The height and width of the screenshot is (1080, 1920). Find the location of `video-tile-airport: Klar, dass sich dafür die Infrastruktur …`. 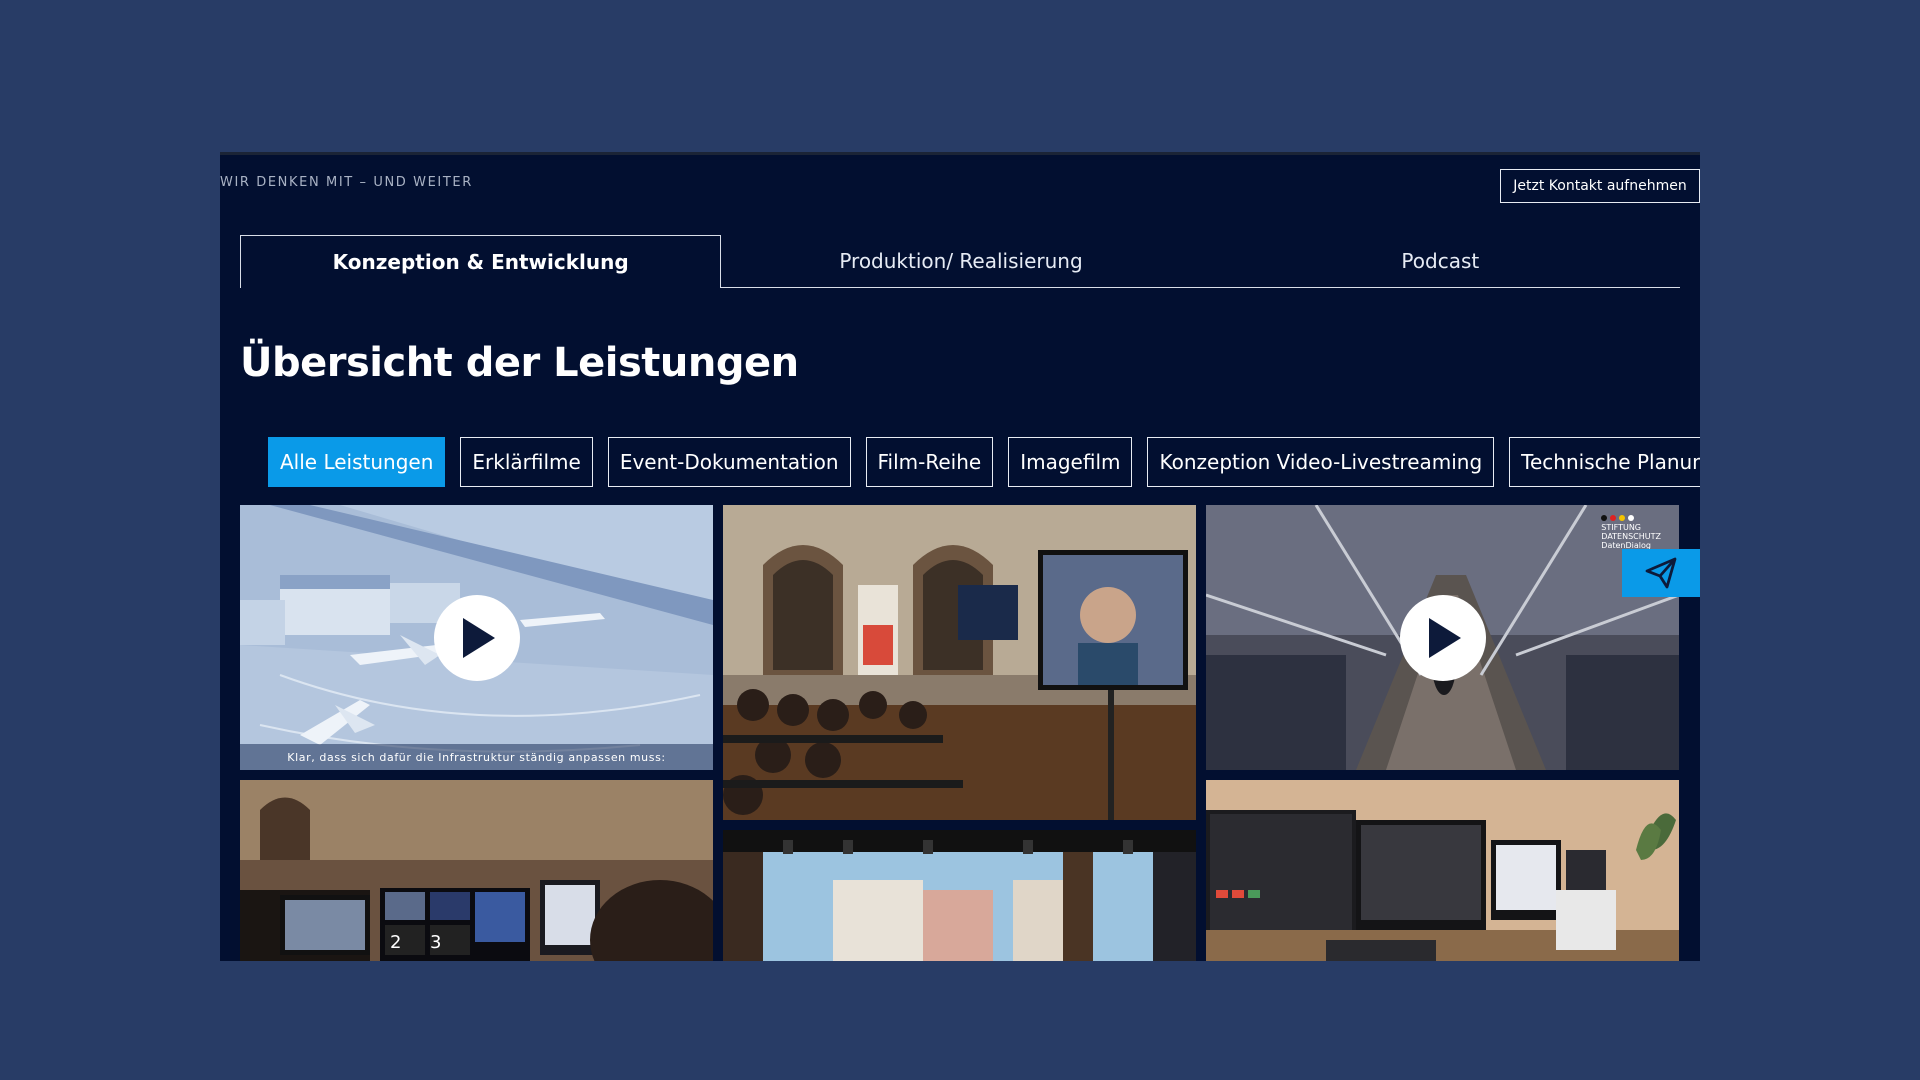

video-tile-airport: Klar, dass sich dafür die Infrastruktur … is located at coordinates (476, 637).